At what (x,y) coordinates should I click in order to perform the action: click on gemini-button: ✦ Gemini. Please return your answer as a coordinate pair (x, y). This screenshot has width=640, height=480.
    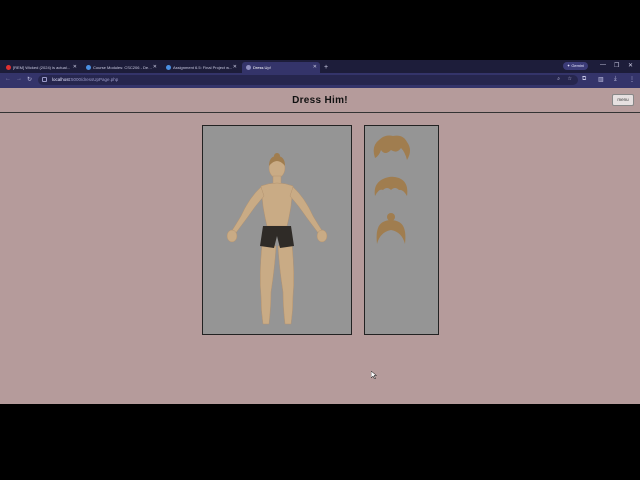
    Looking at the image, I should click on (575, 66).